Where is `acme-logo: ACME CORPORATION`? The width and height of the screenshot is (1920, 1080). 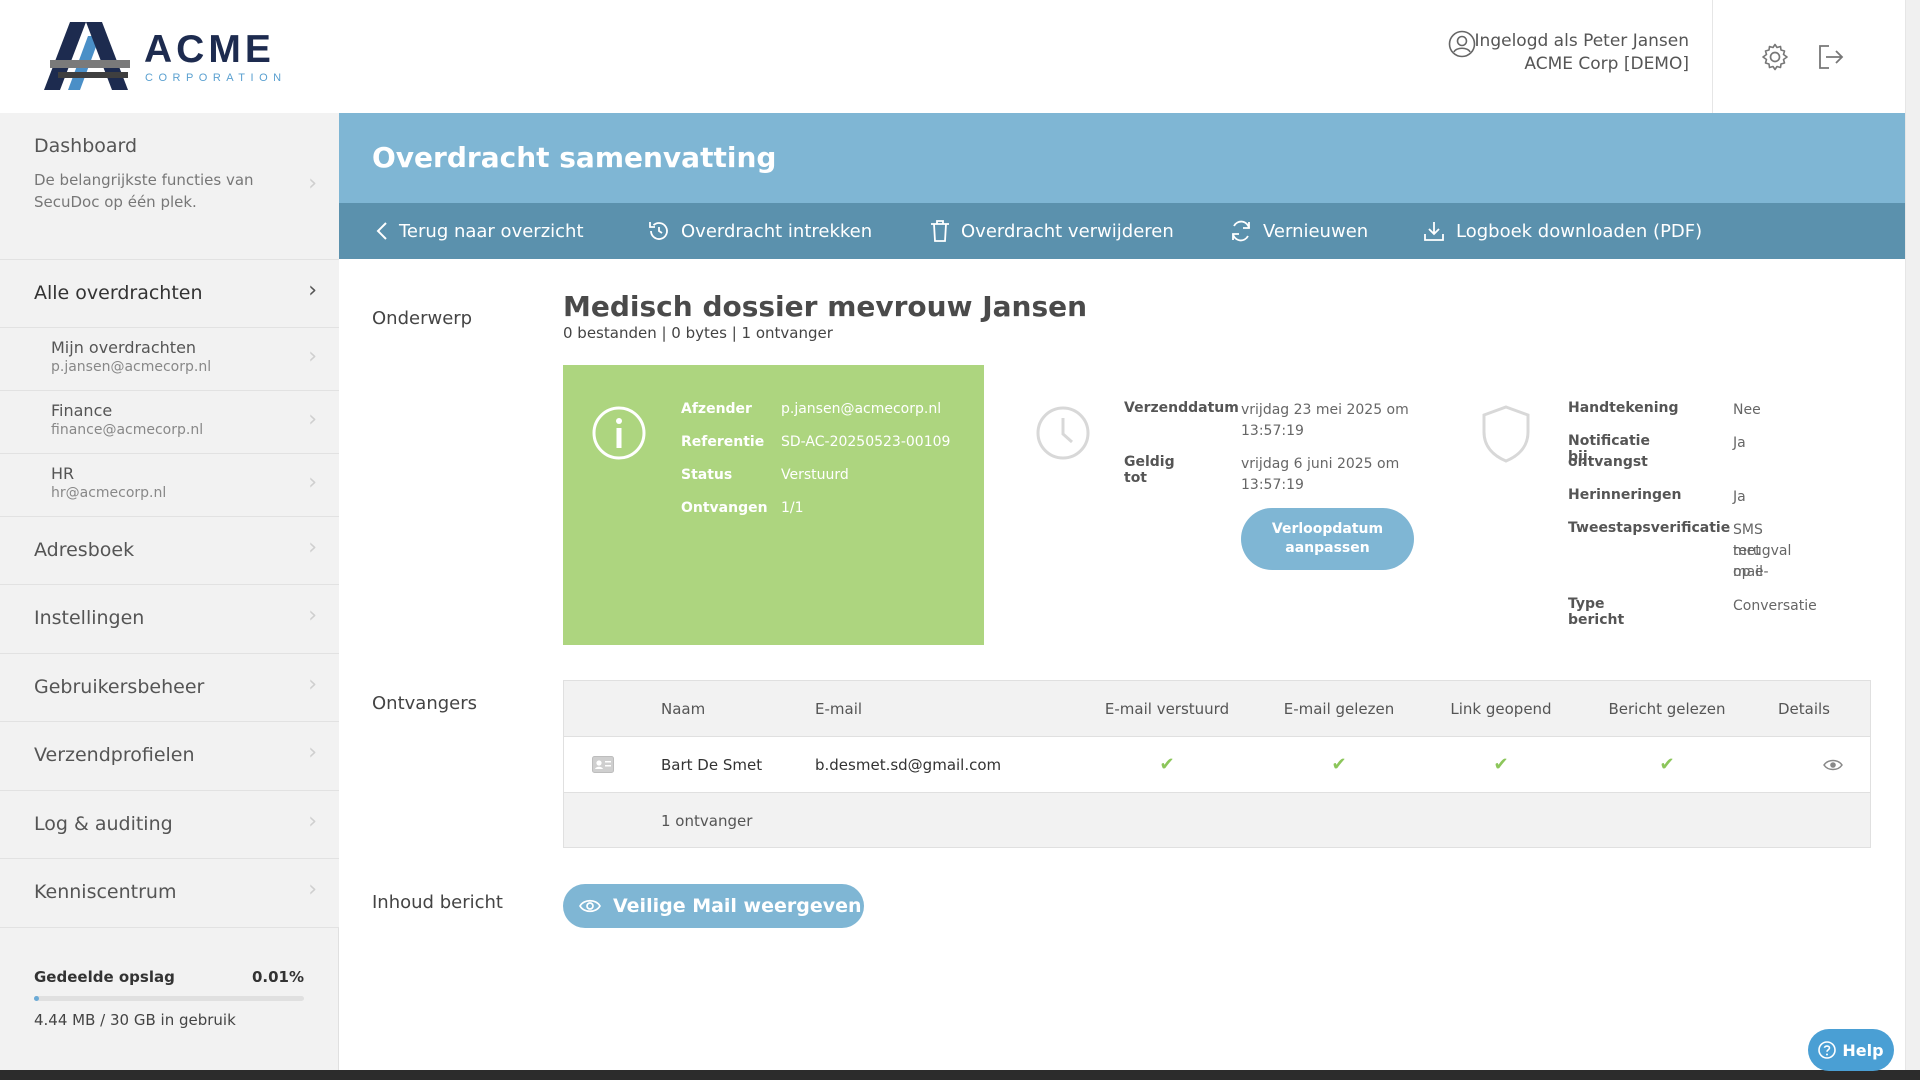 acme-logo: ACME CORPORATION is located at coordinates (164, 57).